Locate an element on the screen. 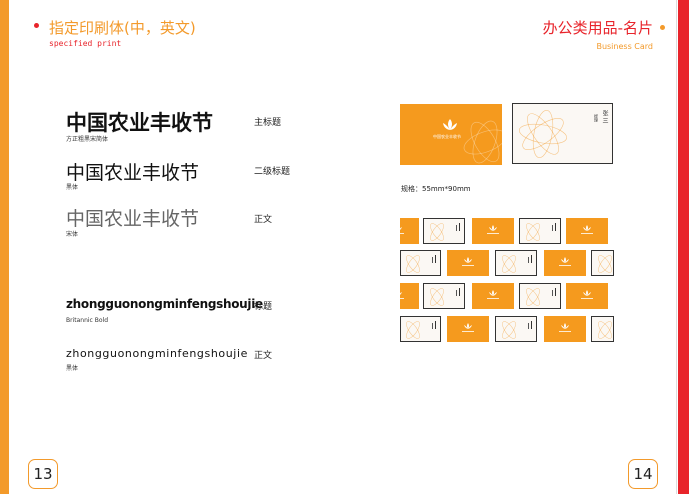 The height and width of the screenshot is (494, 689). page-number-right: 14 is located at coordinates (643, 474).